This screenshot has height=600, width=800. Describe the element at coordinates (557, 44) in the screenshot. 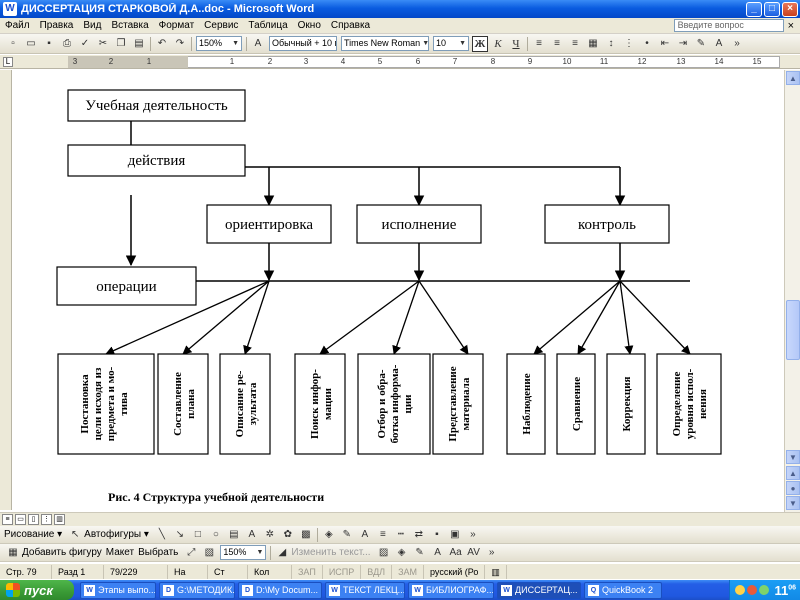

I see `align-center-icon: ≡` at that location.